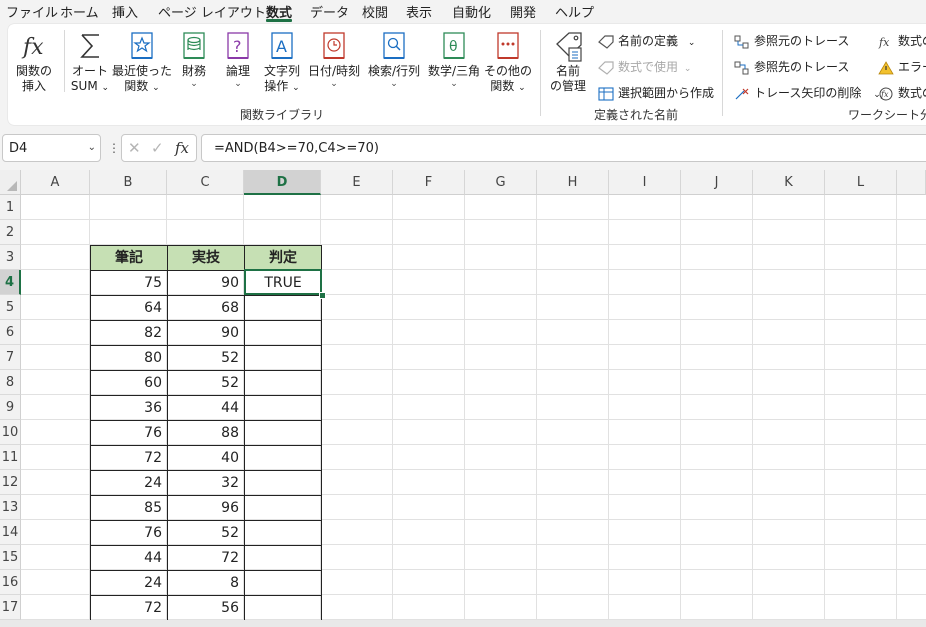 This screenshot has width=926, height=627. Describe the element at coordinates (142, 60) in the screenshot. I see `recently-used-button: 最近使った 関数 ⌄` at that location.